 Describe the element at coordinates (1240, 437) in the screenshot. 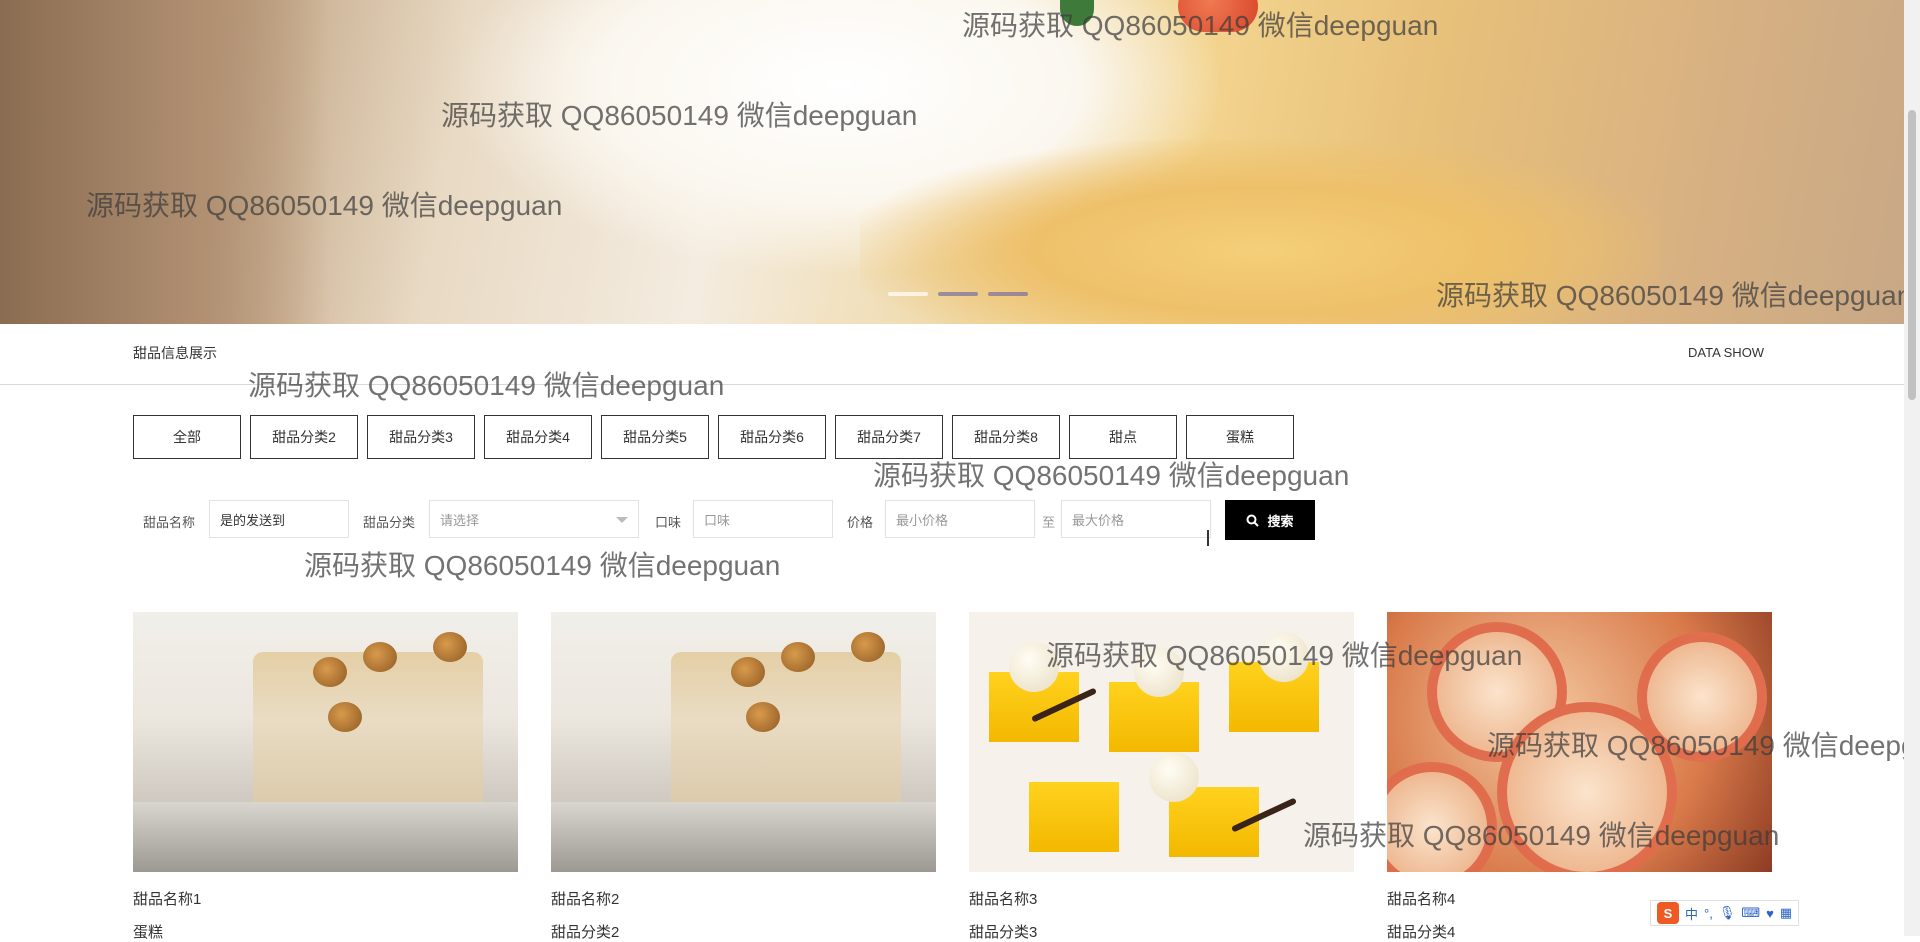

I see `category-button: 蛋糕` at that location.